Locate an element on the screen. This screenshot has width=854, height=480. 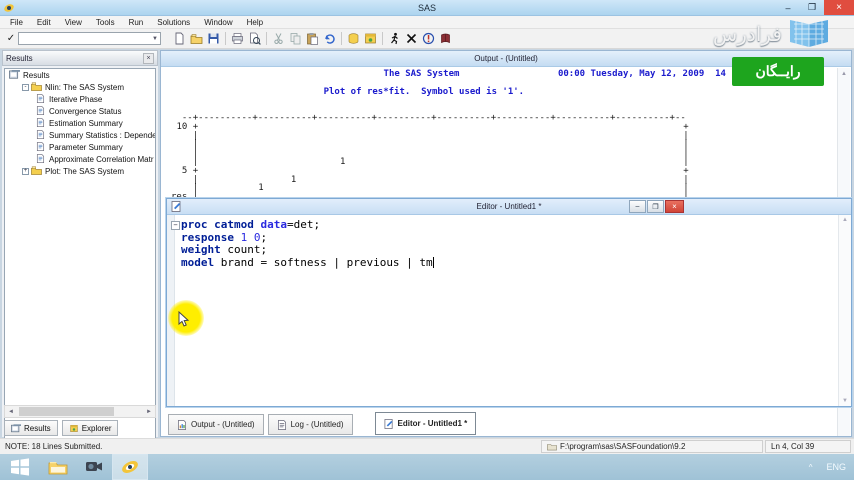
window-tab-log: Log - (Untitled) is located at coordinates (310, 424).